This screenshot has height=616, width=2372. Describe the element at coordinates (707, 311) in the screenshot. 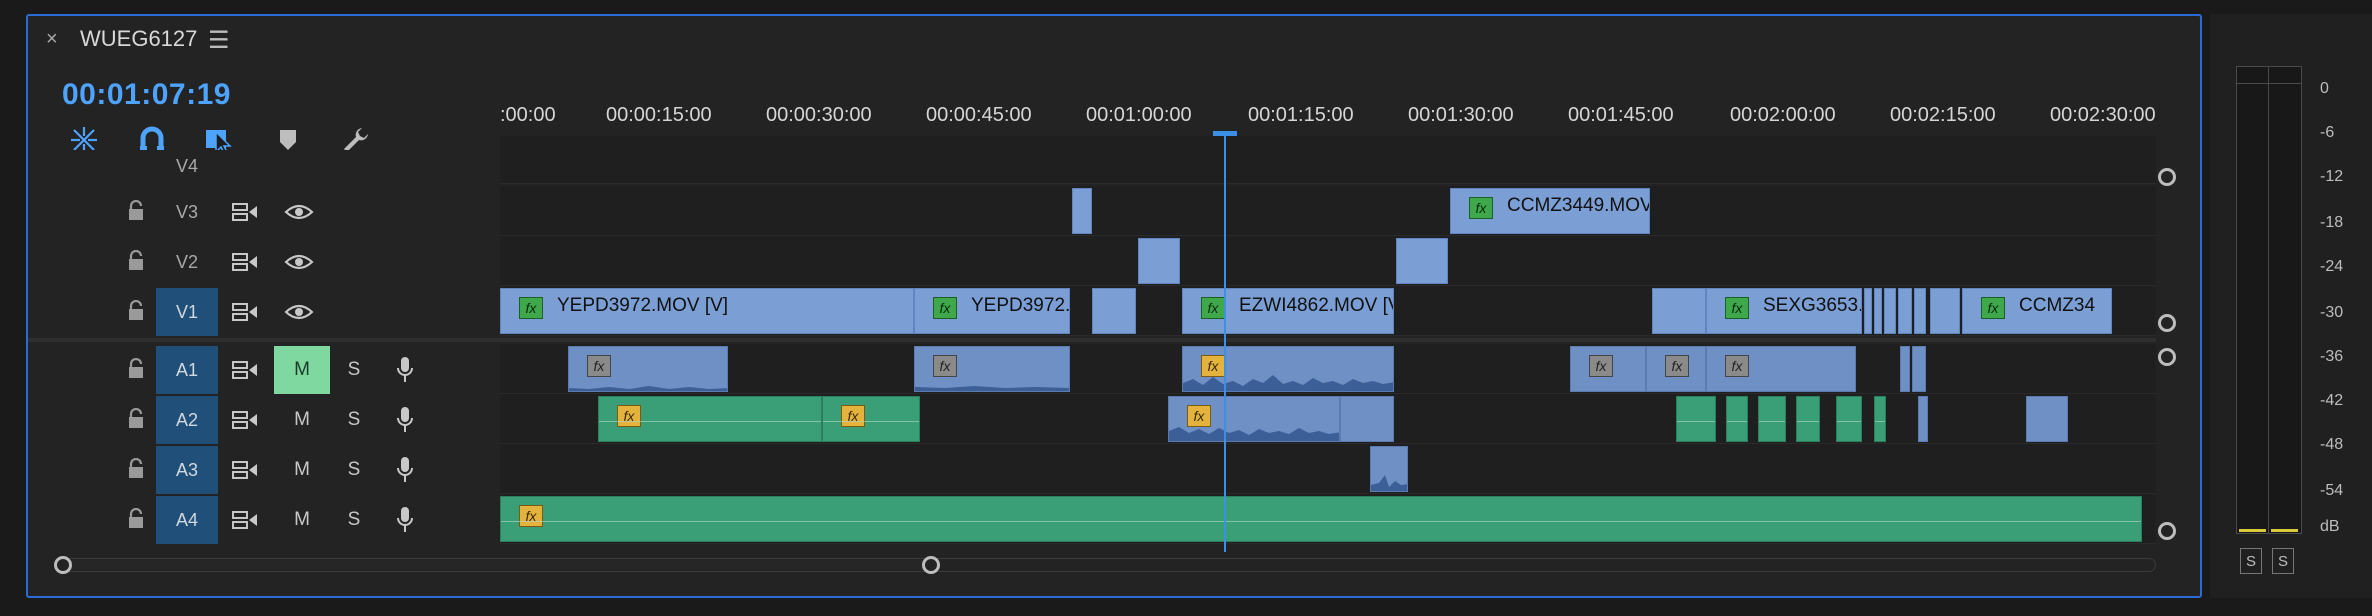

I see `video-clip-yepd3972: fx YEPD3972.MOV [V]` at that location.